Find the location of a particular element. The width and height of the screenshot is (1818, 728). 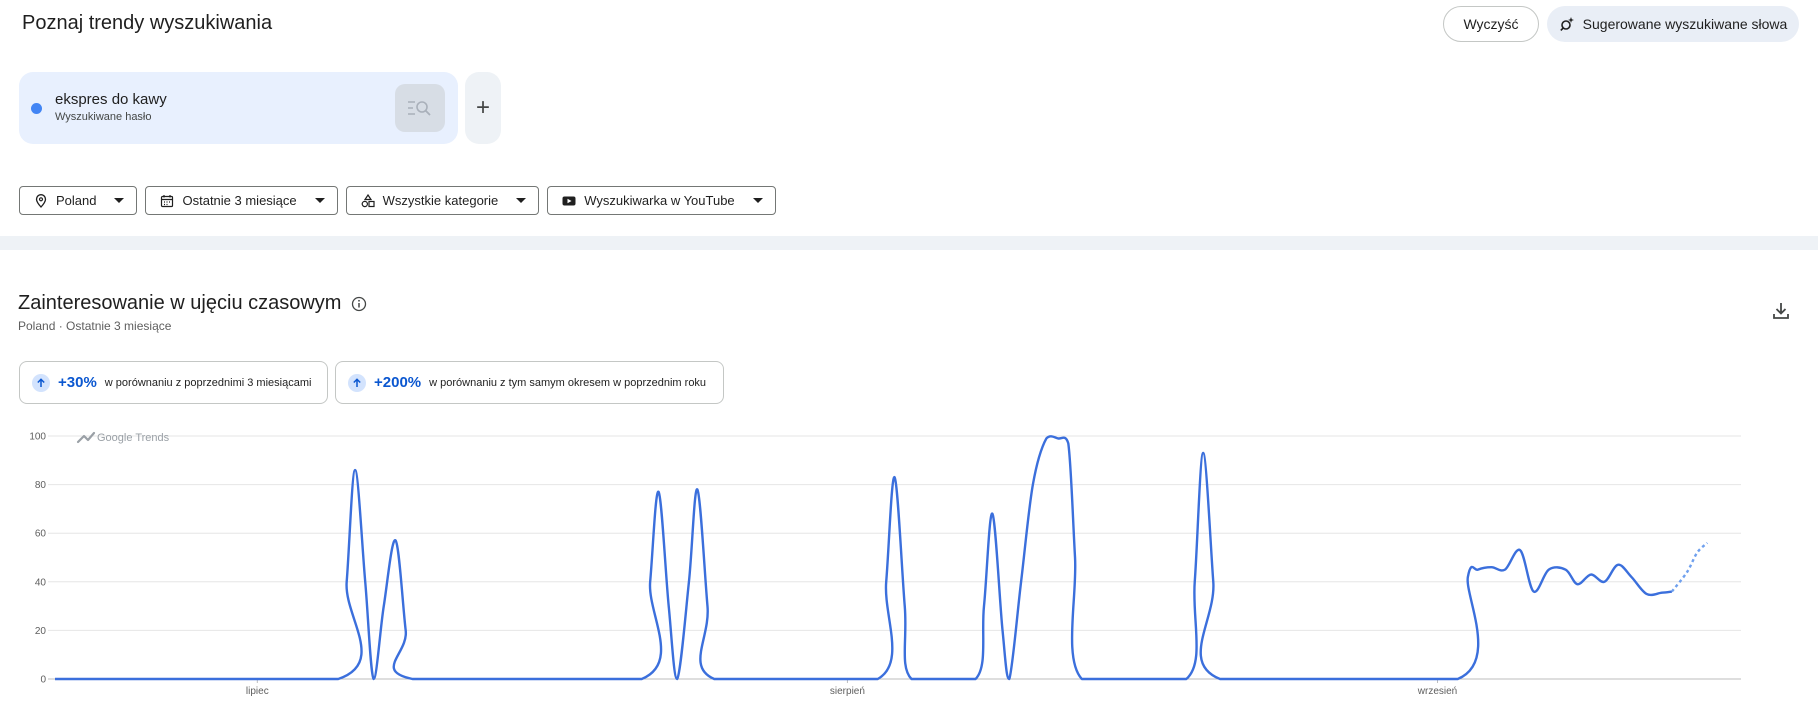

filter-category: Wszystkie kategorie is located at coordinates (442, 200).